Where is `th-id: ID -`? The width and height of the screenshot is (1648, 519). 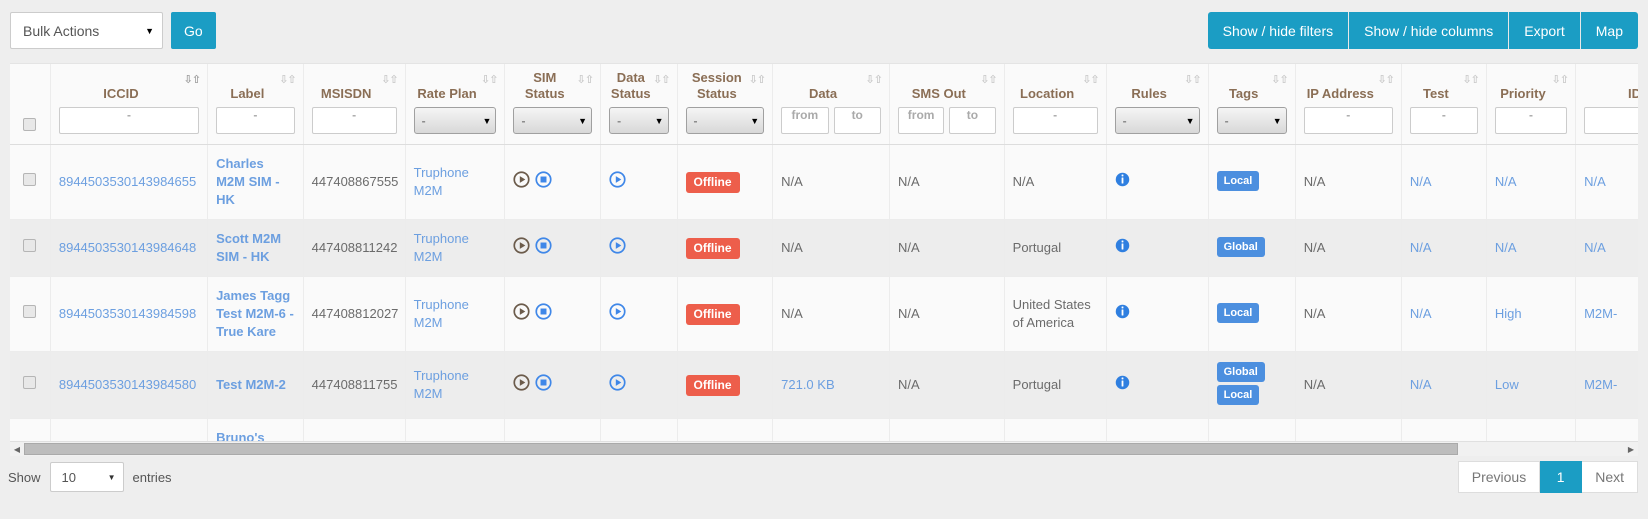 th-id: ID - is located at coordinates (1606, 104).